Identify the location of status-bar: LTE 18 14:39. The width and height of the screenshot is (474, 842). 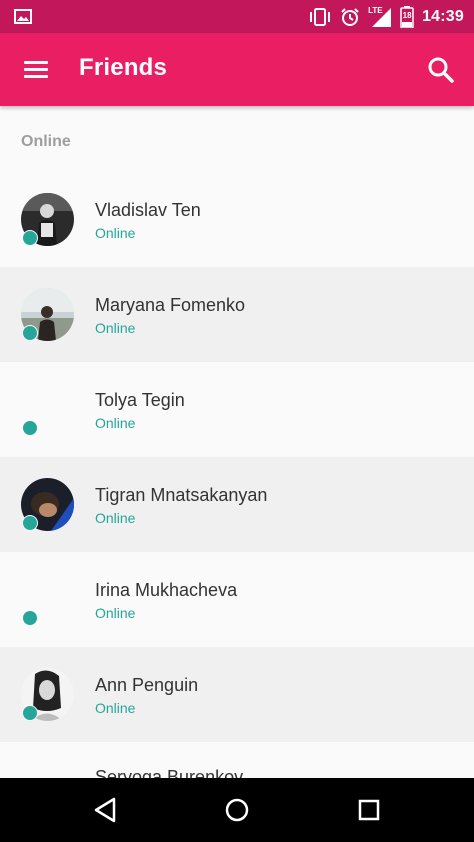
(237, 16).